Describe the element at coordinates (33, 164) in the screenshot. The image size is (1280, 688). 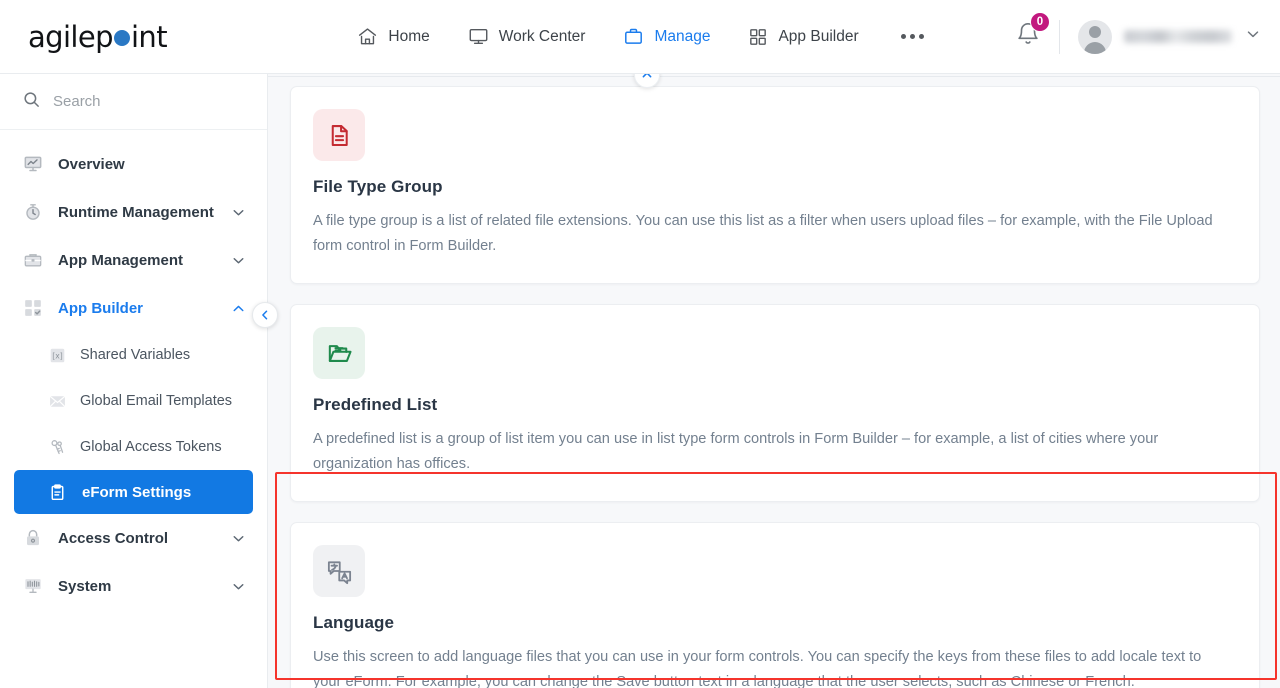
I see `chart-monitor-icon` at that location.